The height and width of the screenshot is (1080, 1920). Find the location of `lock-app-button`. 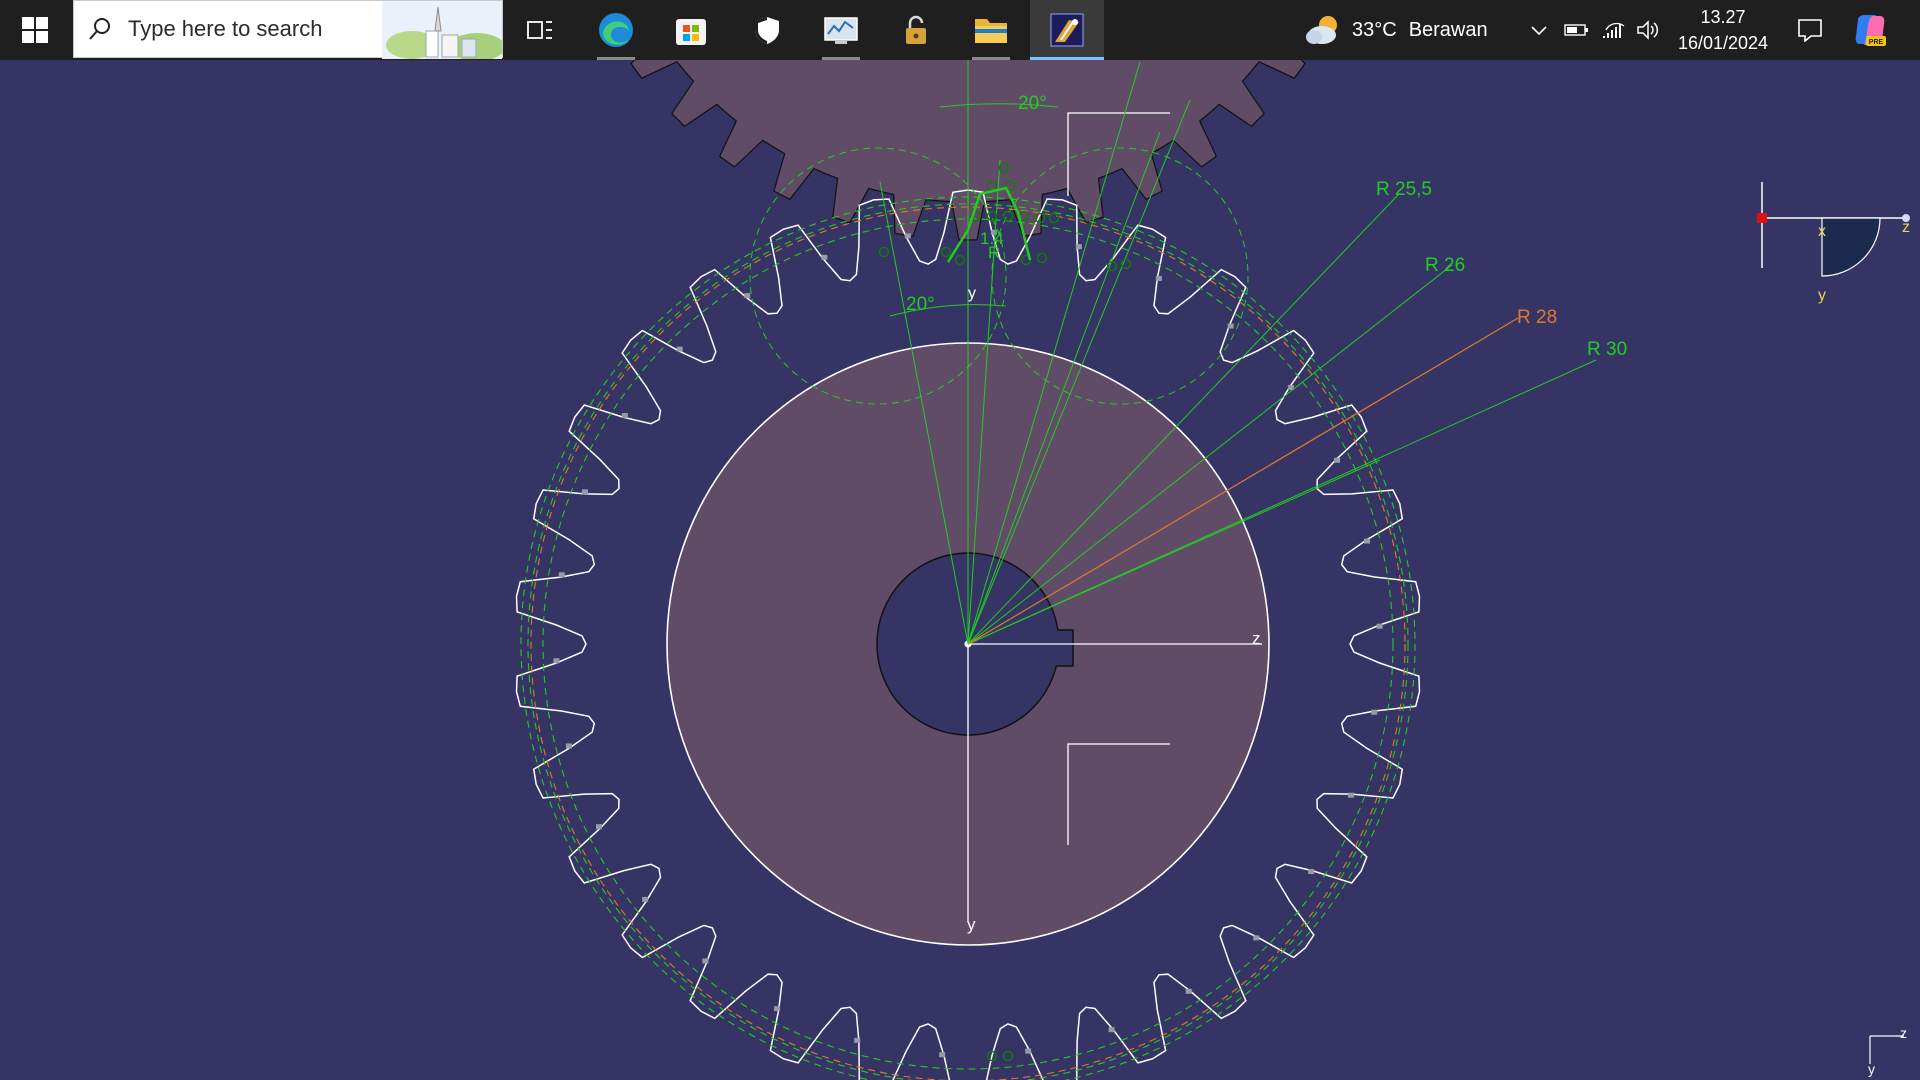

lock-app-button is located at coordinates (916, 30).